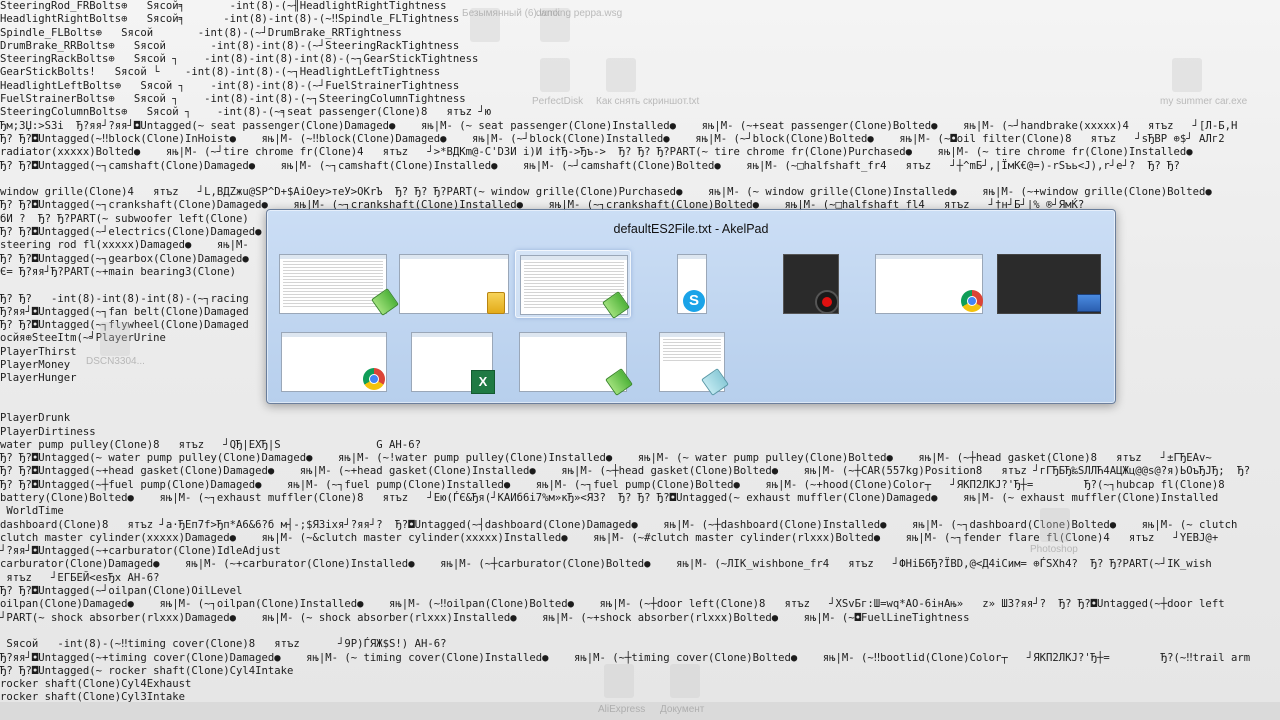 Image resolution: width=1280 pixels, height=720 pixels. I want to click on editor-line: WorldTime, so click(32, 511).